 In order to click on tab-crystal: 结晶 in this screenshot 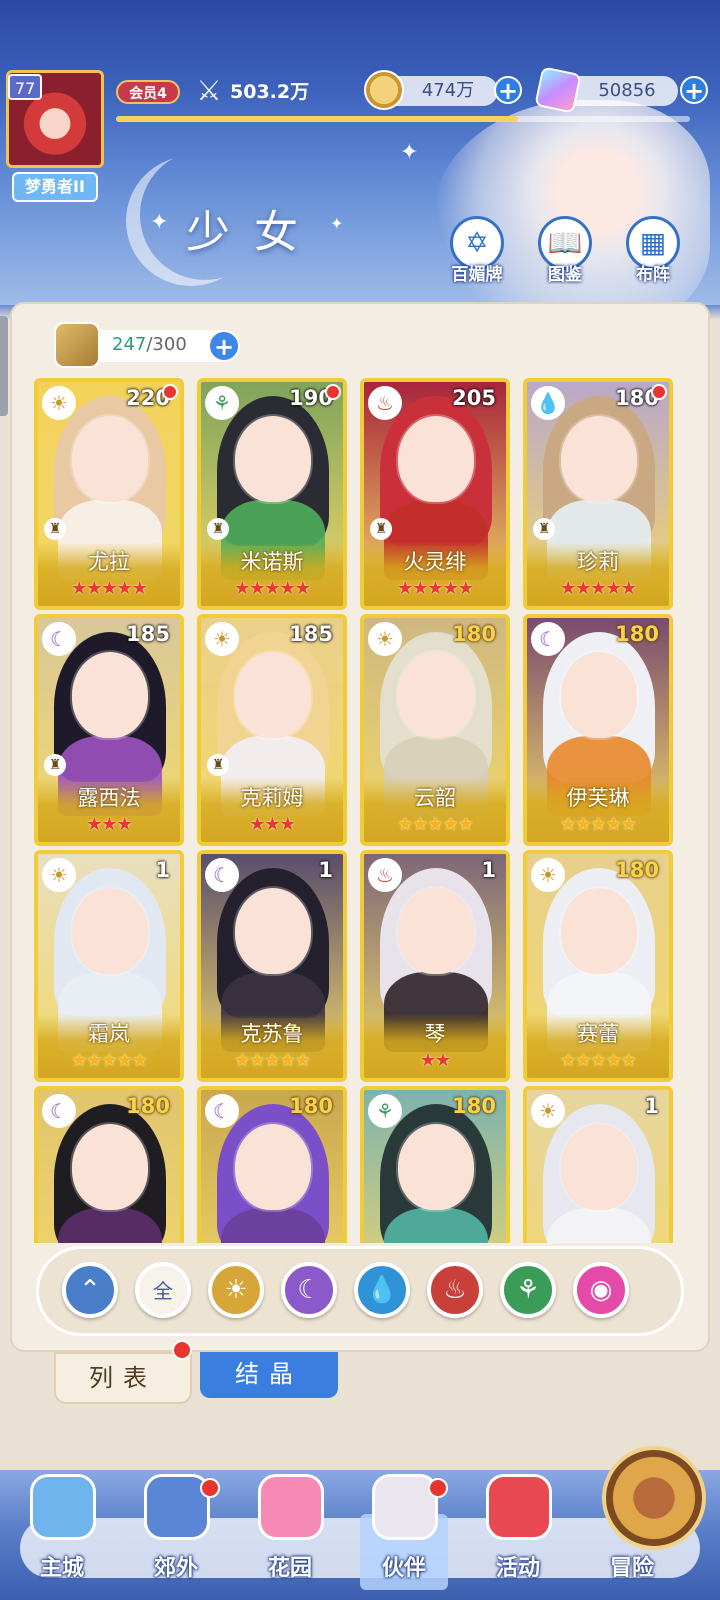, I will do `click(269, 1375)`.